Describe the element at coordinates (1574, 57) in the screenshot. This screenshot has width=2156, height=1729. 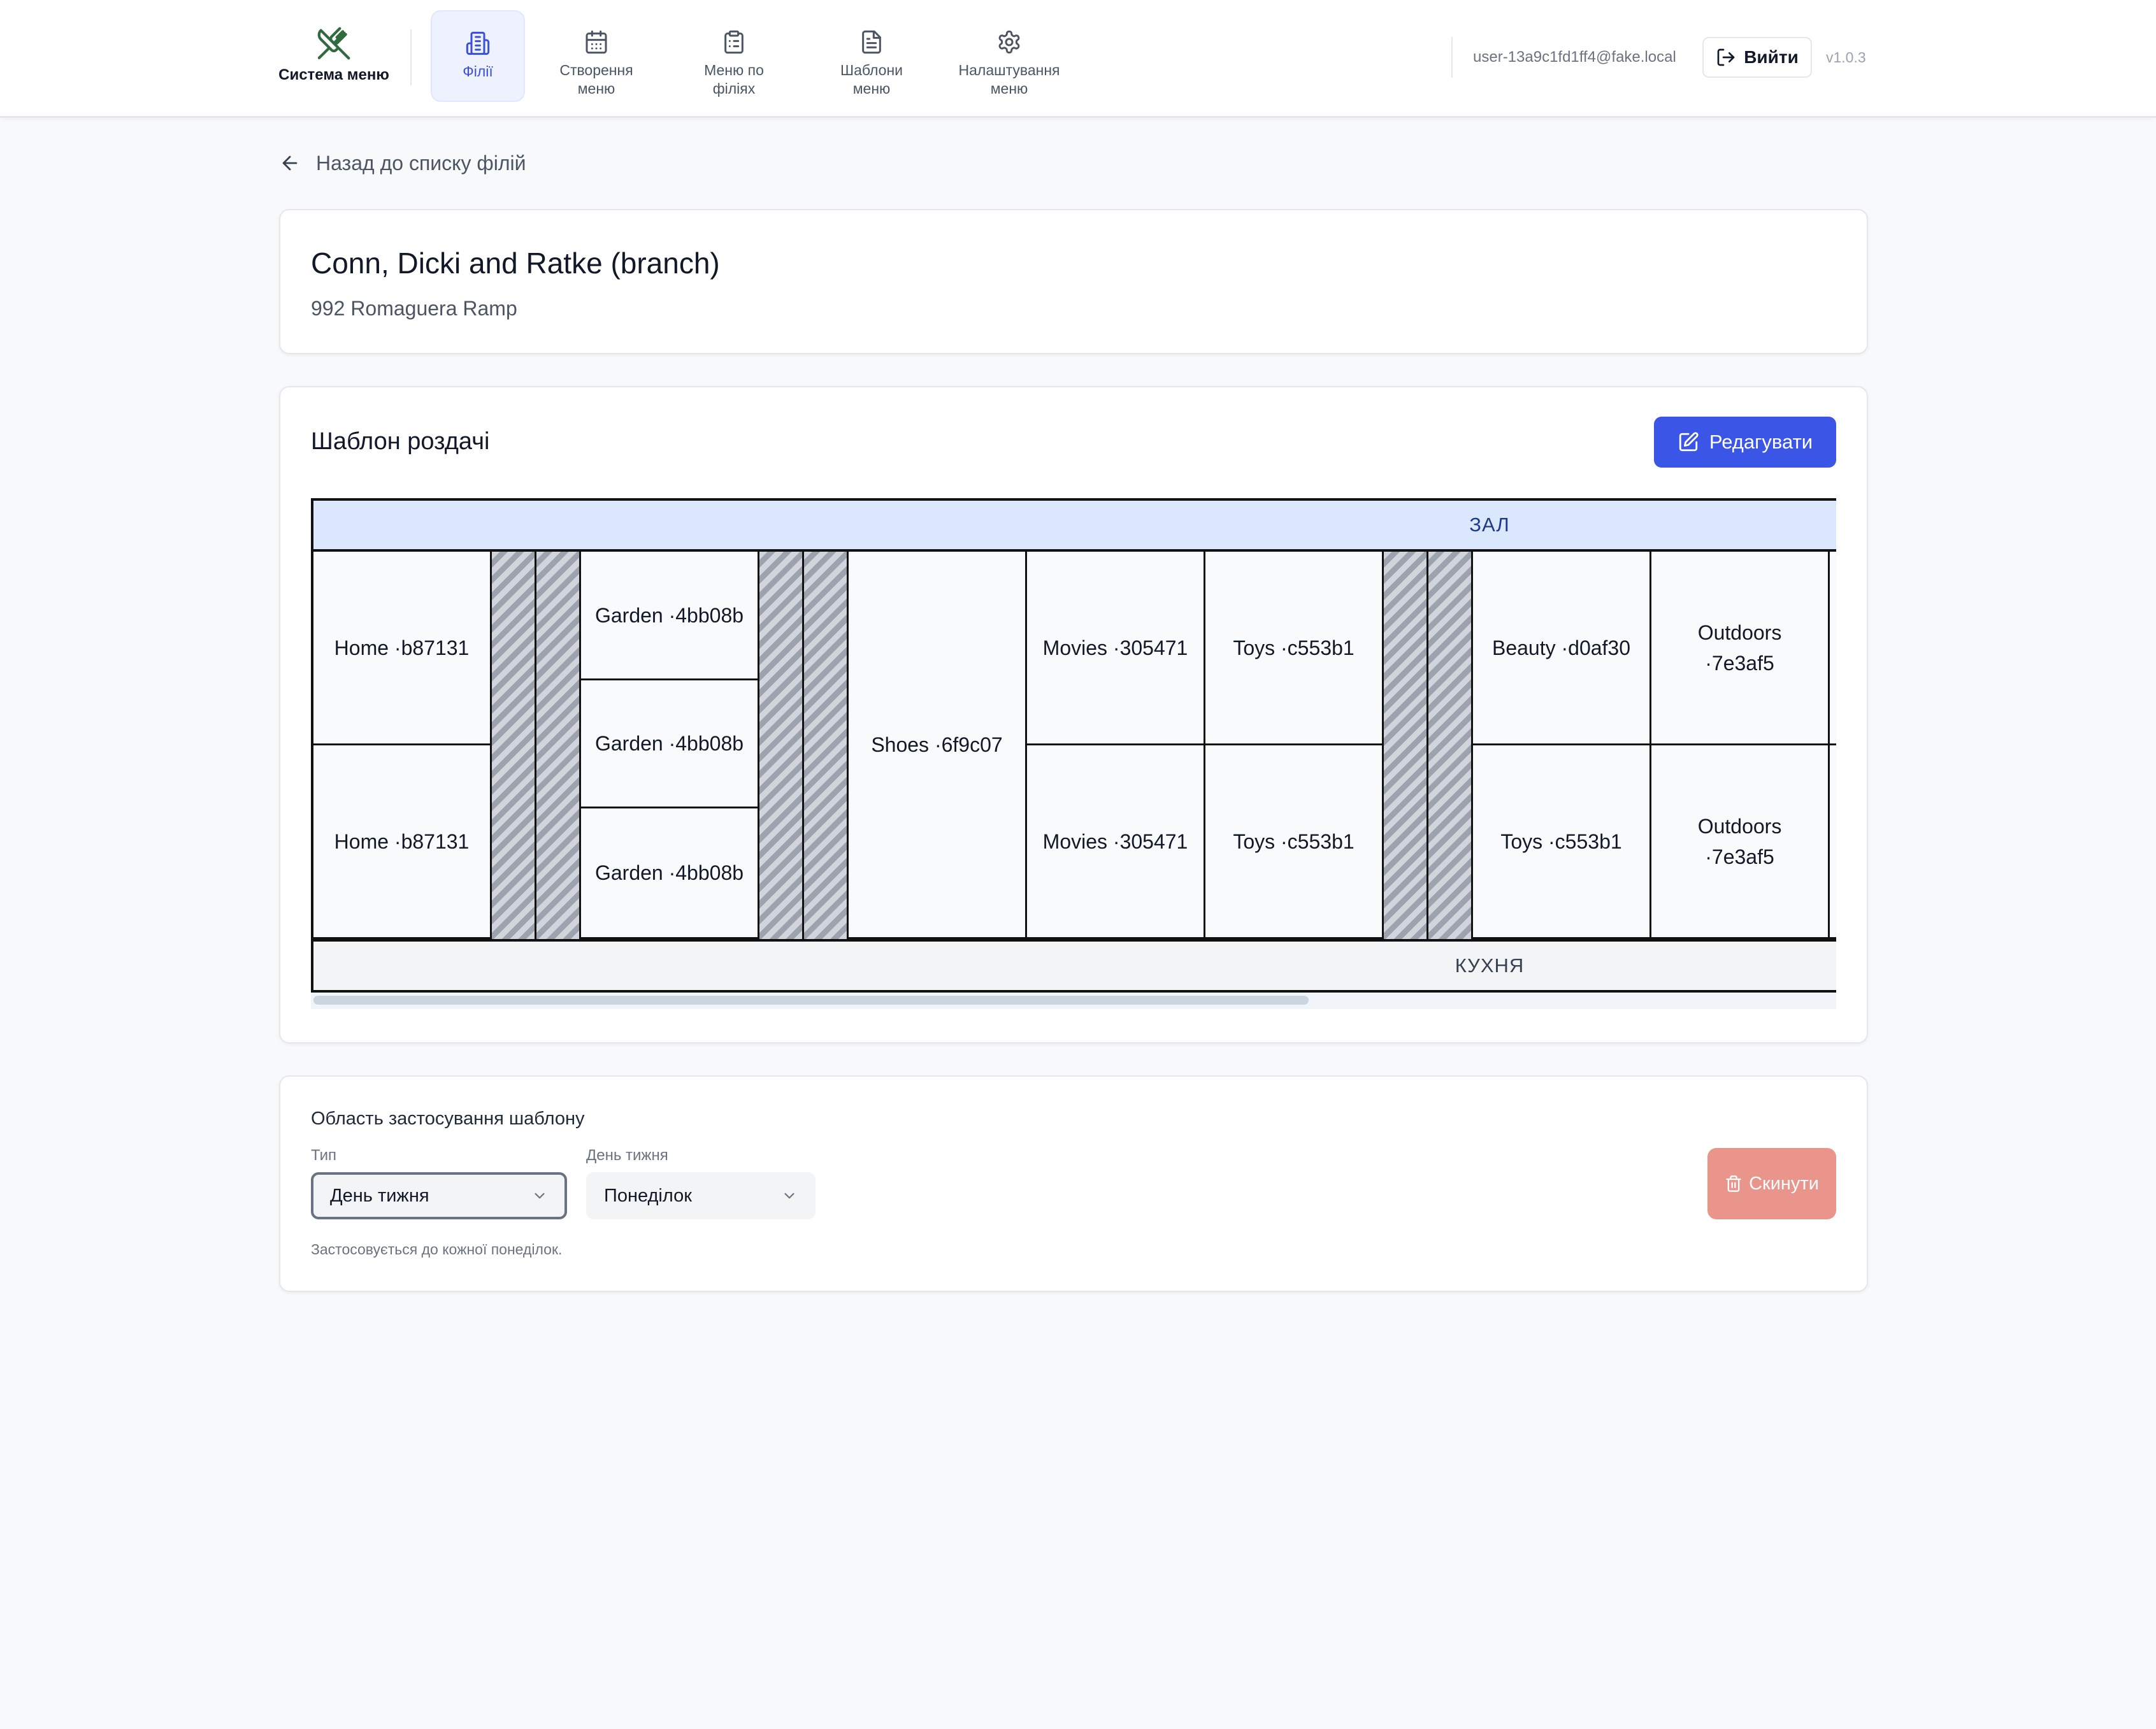
I see `user-email: user-13a9c1fd1ff4@fake.local` at that location.